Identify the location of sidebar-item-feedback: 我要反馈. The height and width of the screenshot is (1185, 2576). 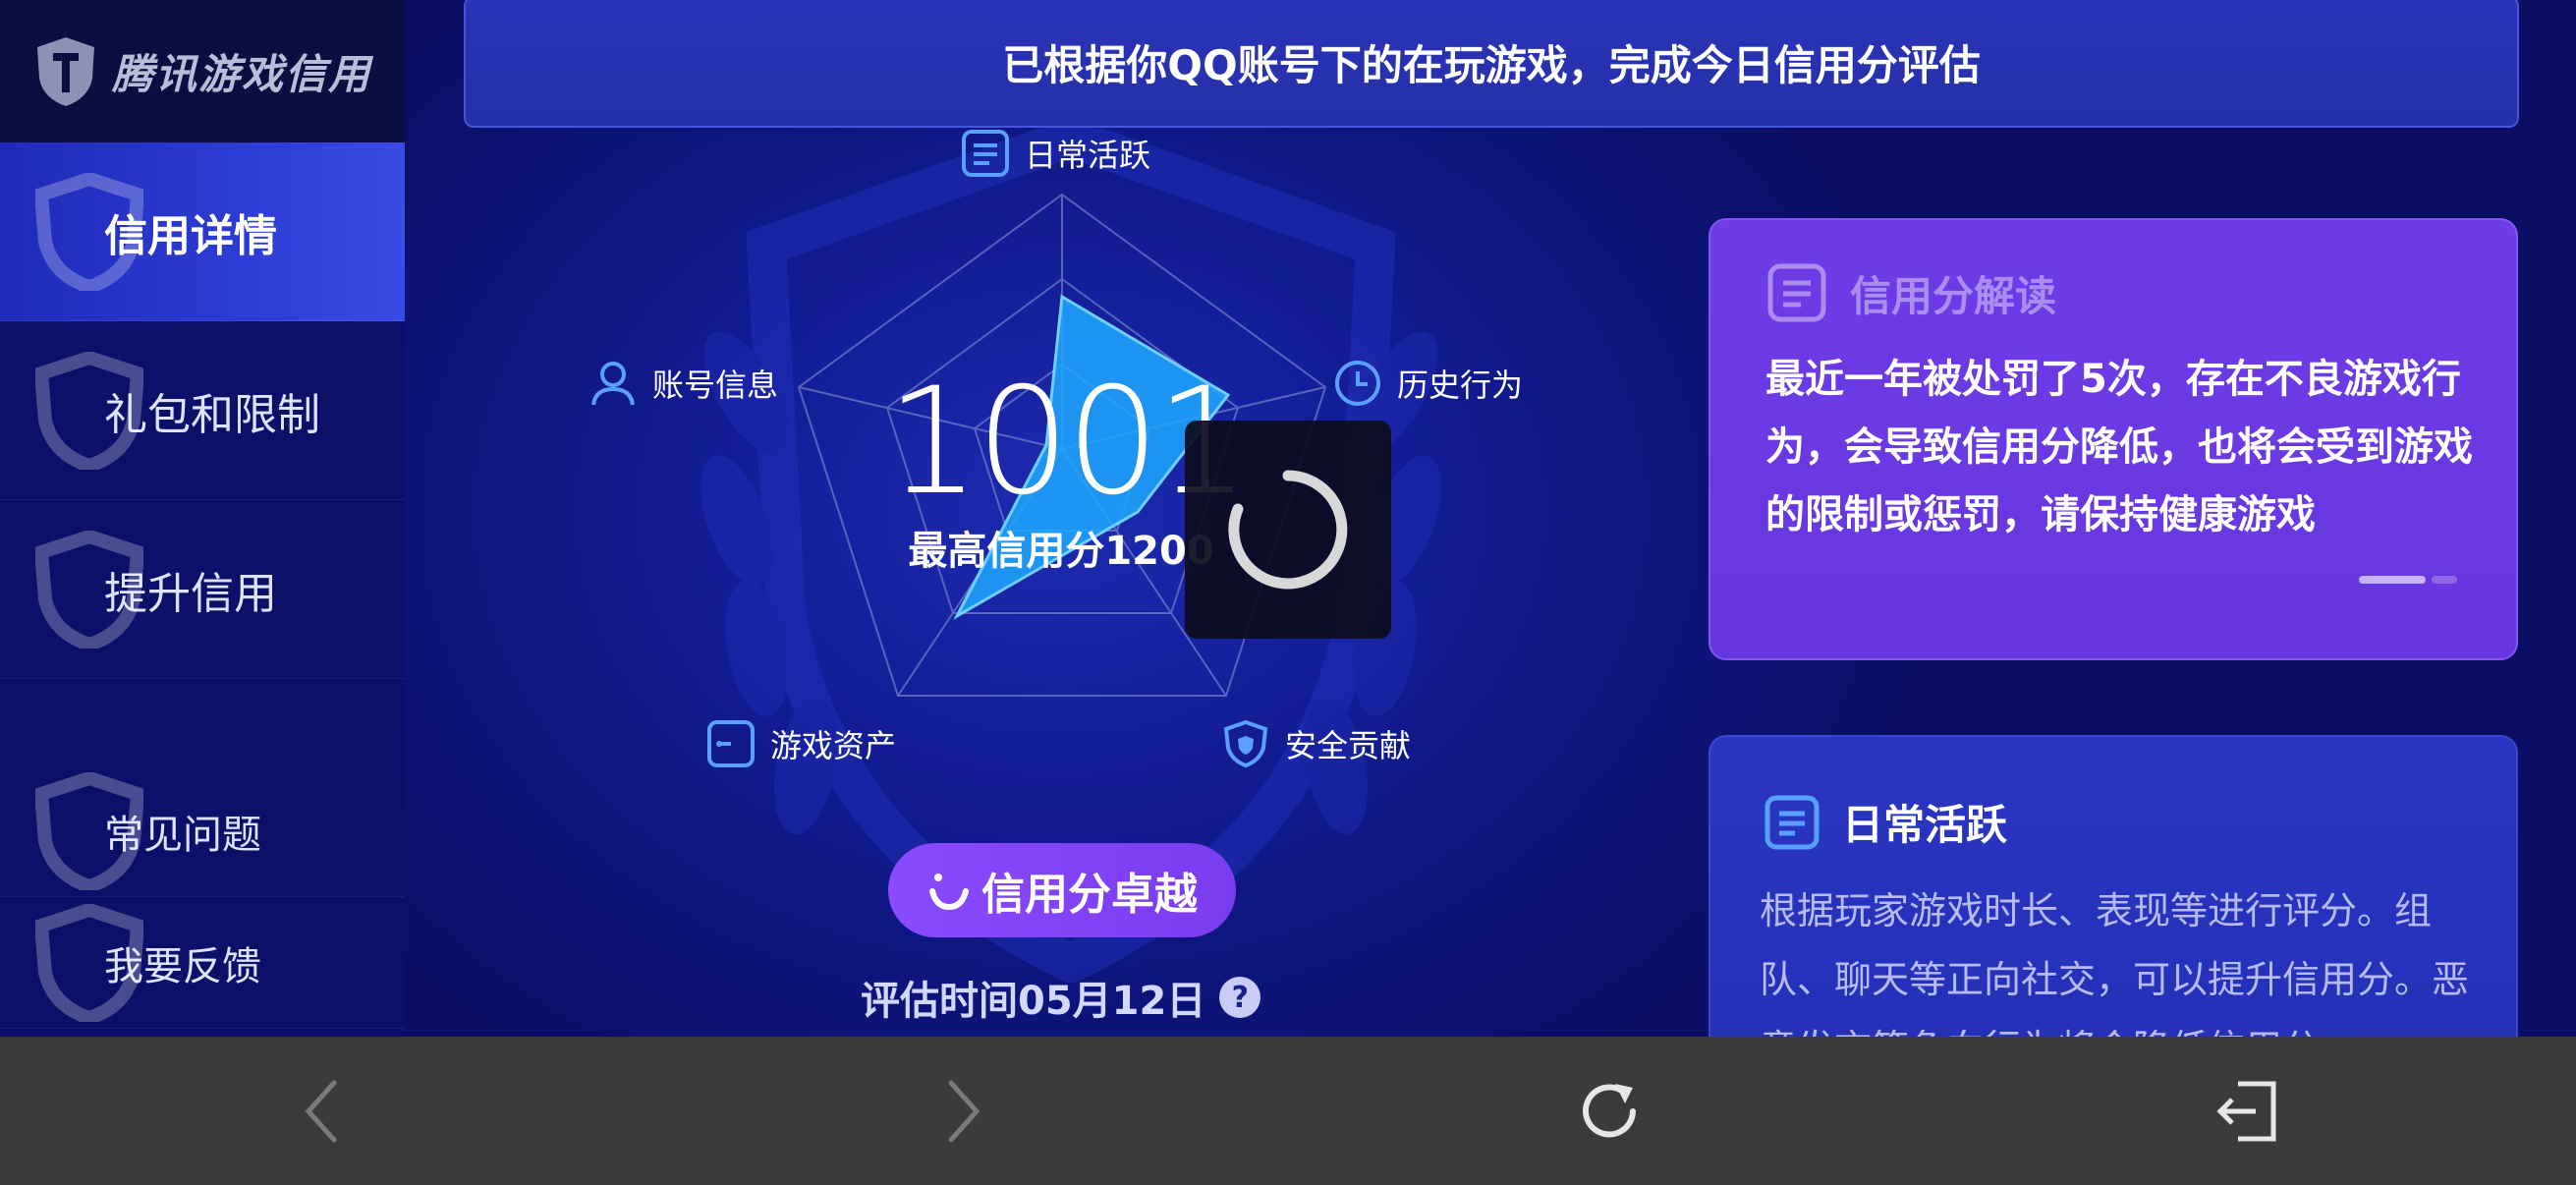
(202, 964).